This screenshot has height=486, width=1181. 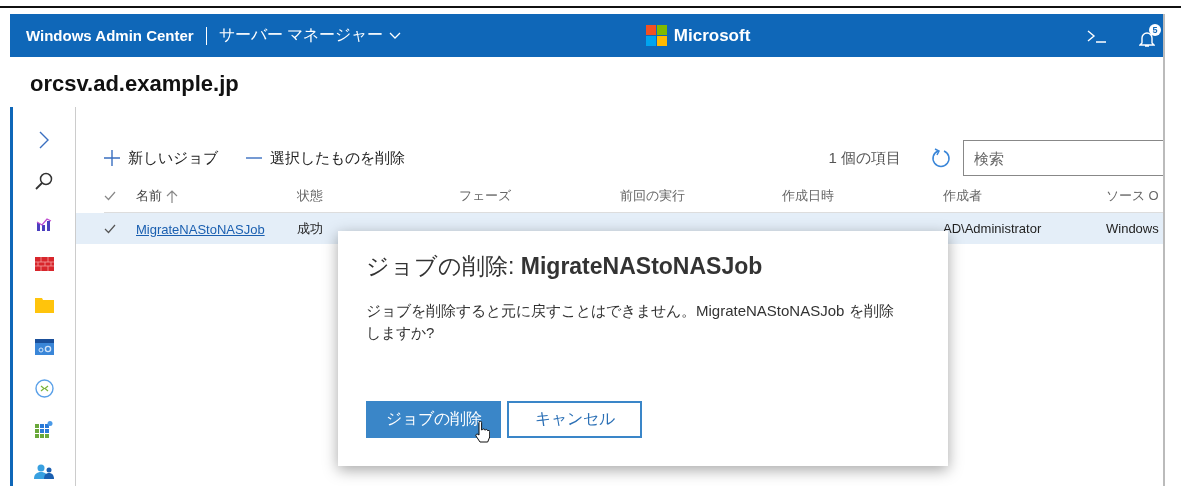 I want to click on table-cell-text: AD\Administrator, so click(x=993, y=228).